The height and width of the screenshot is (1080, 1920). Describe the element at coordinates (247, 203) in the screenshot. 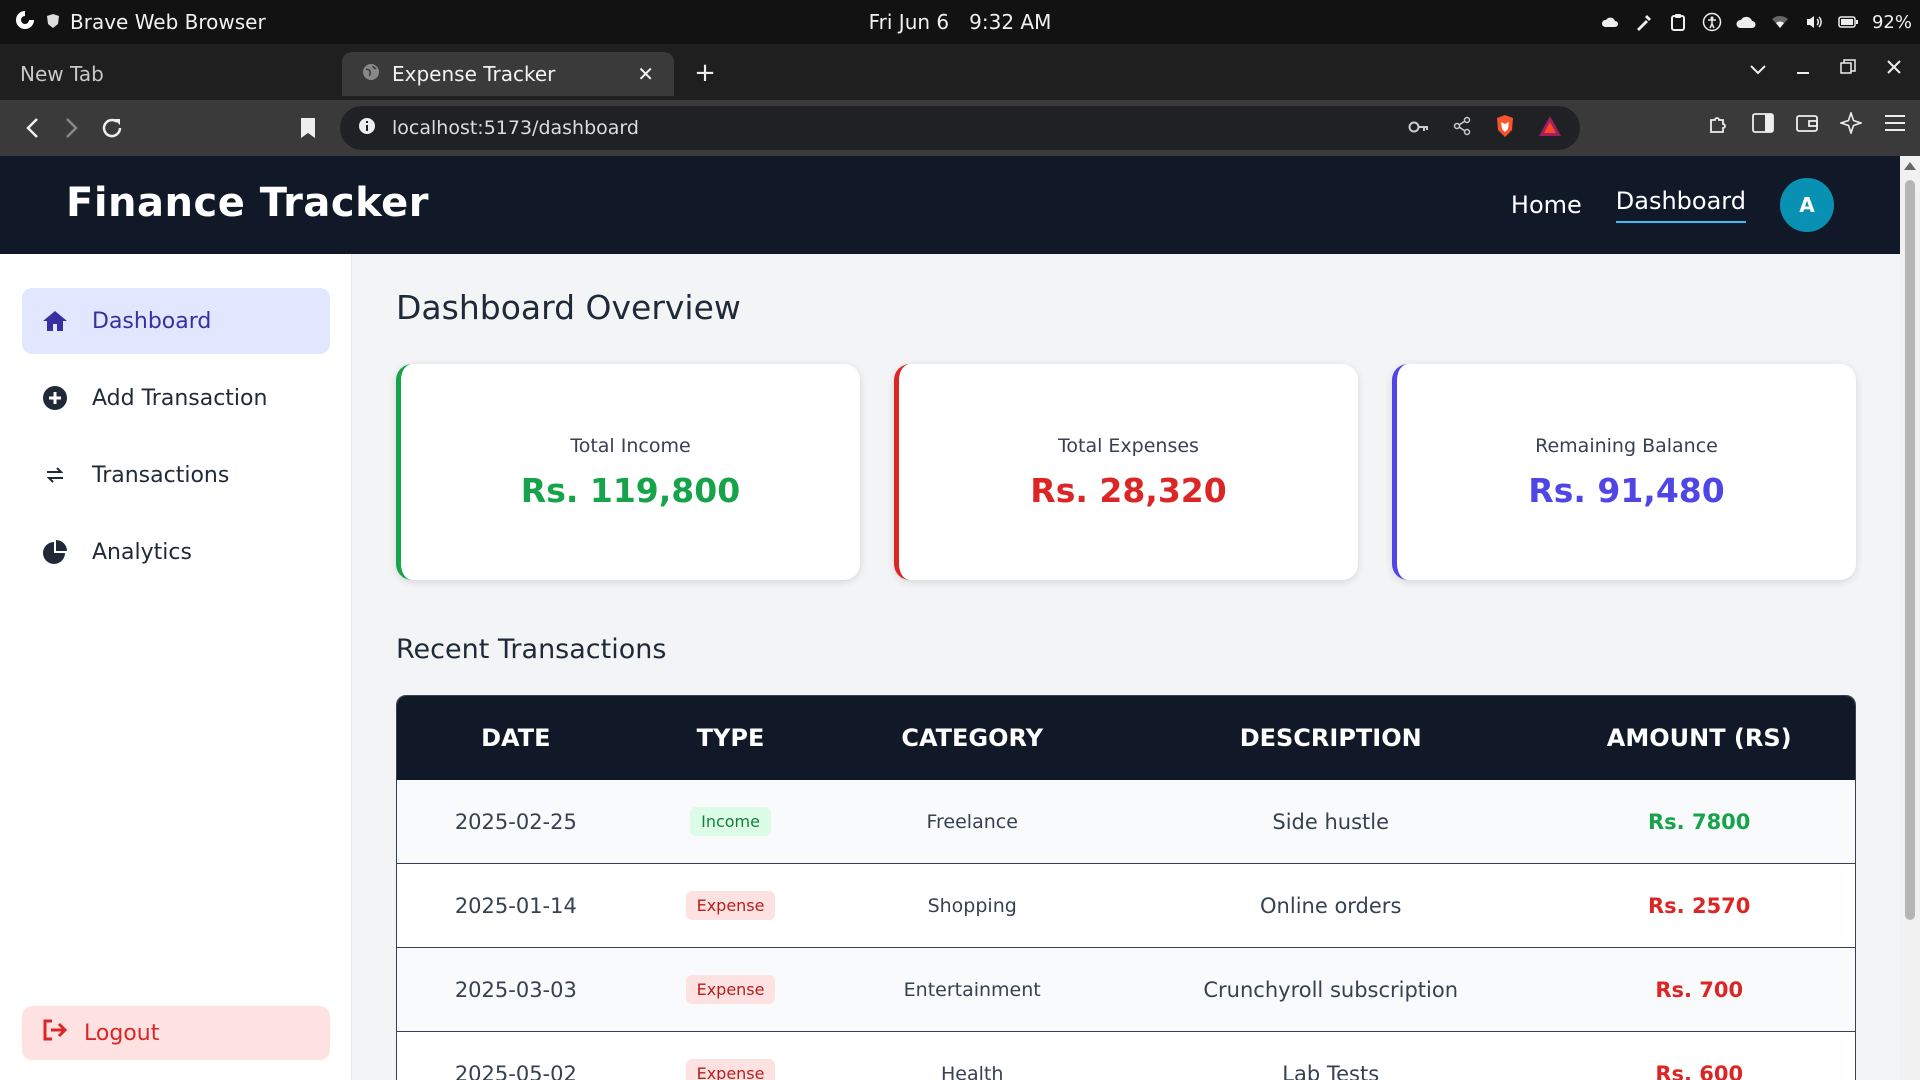

I see `brand-title: Finance Tracker` at that location.